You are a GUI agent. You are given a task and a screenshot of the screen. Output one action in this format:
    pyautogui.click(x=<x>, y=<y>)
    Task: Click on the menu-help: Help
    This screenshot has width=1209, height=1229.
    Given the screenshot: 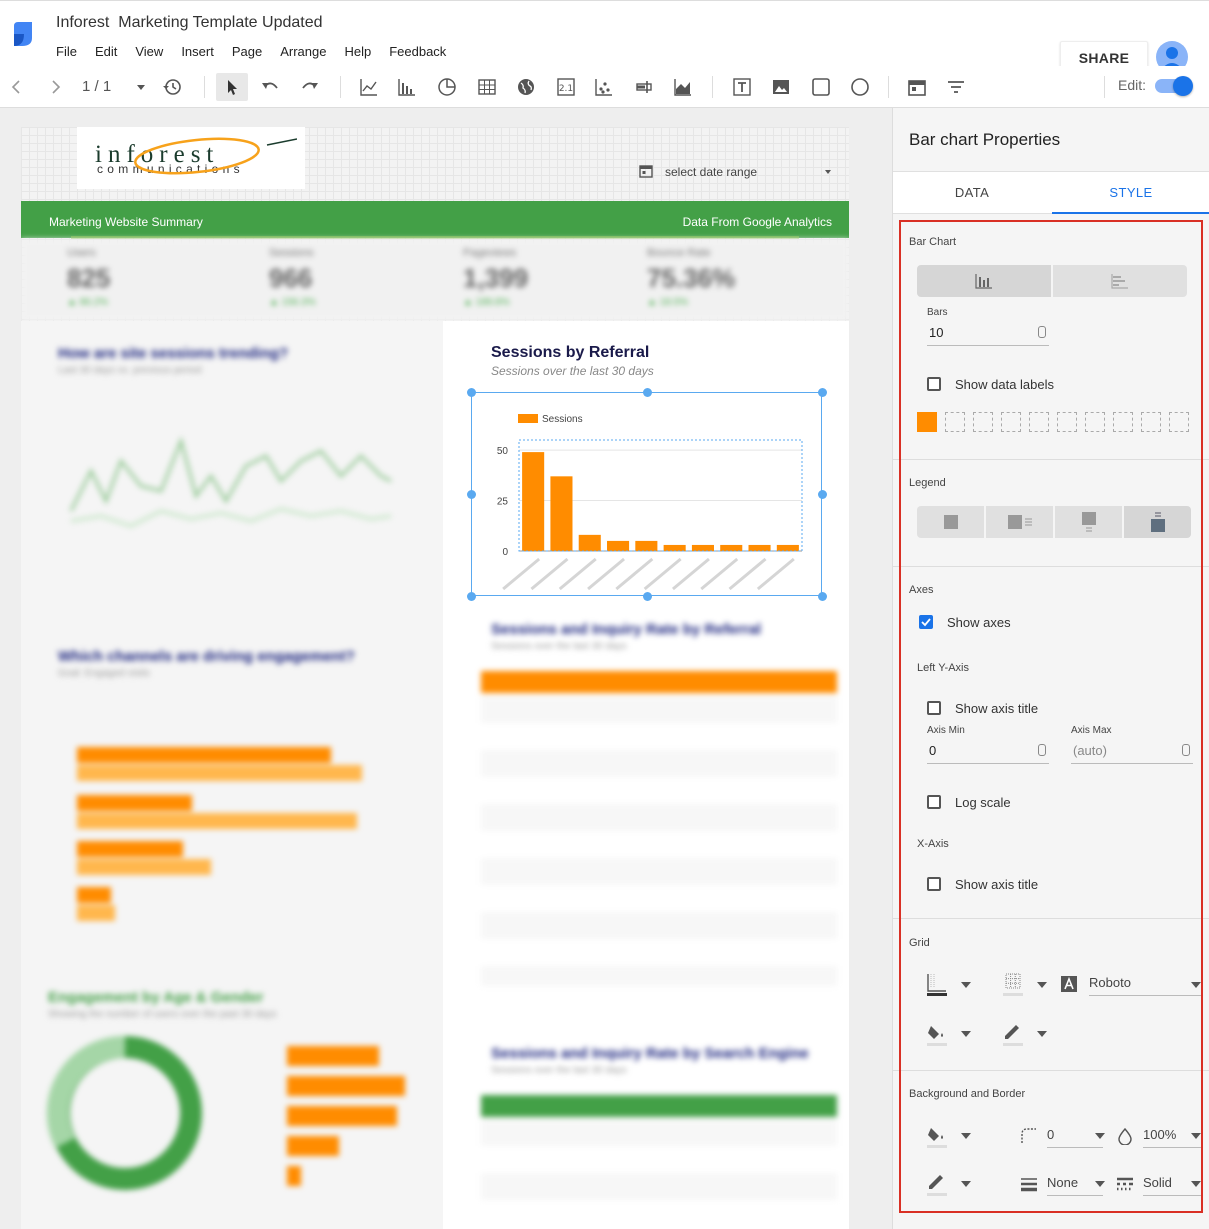 What is the action you would take?
    pyautogui.click(x=357, y=51)
    